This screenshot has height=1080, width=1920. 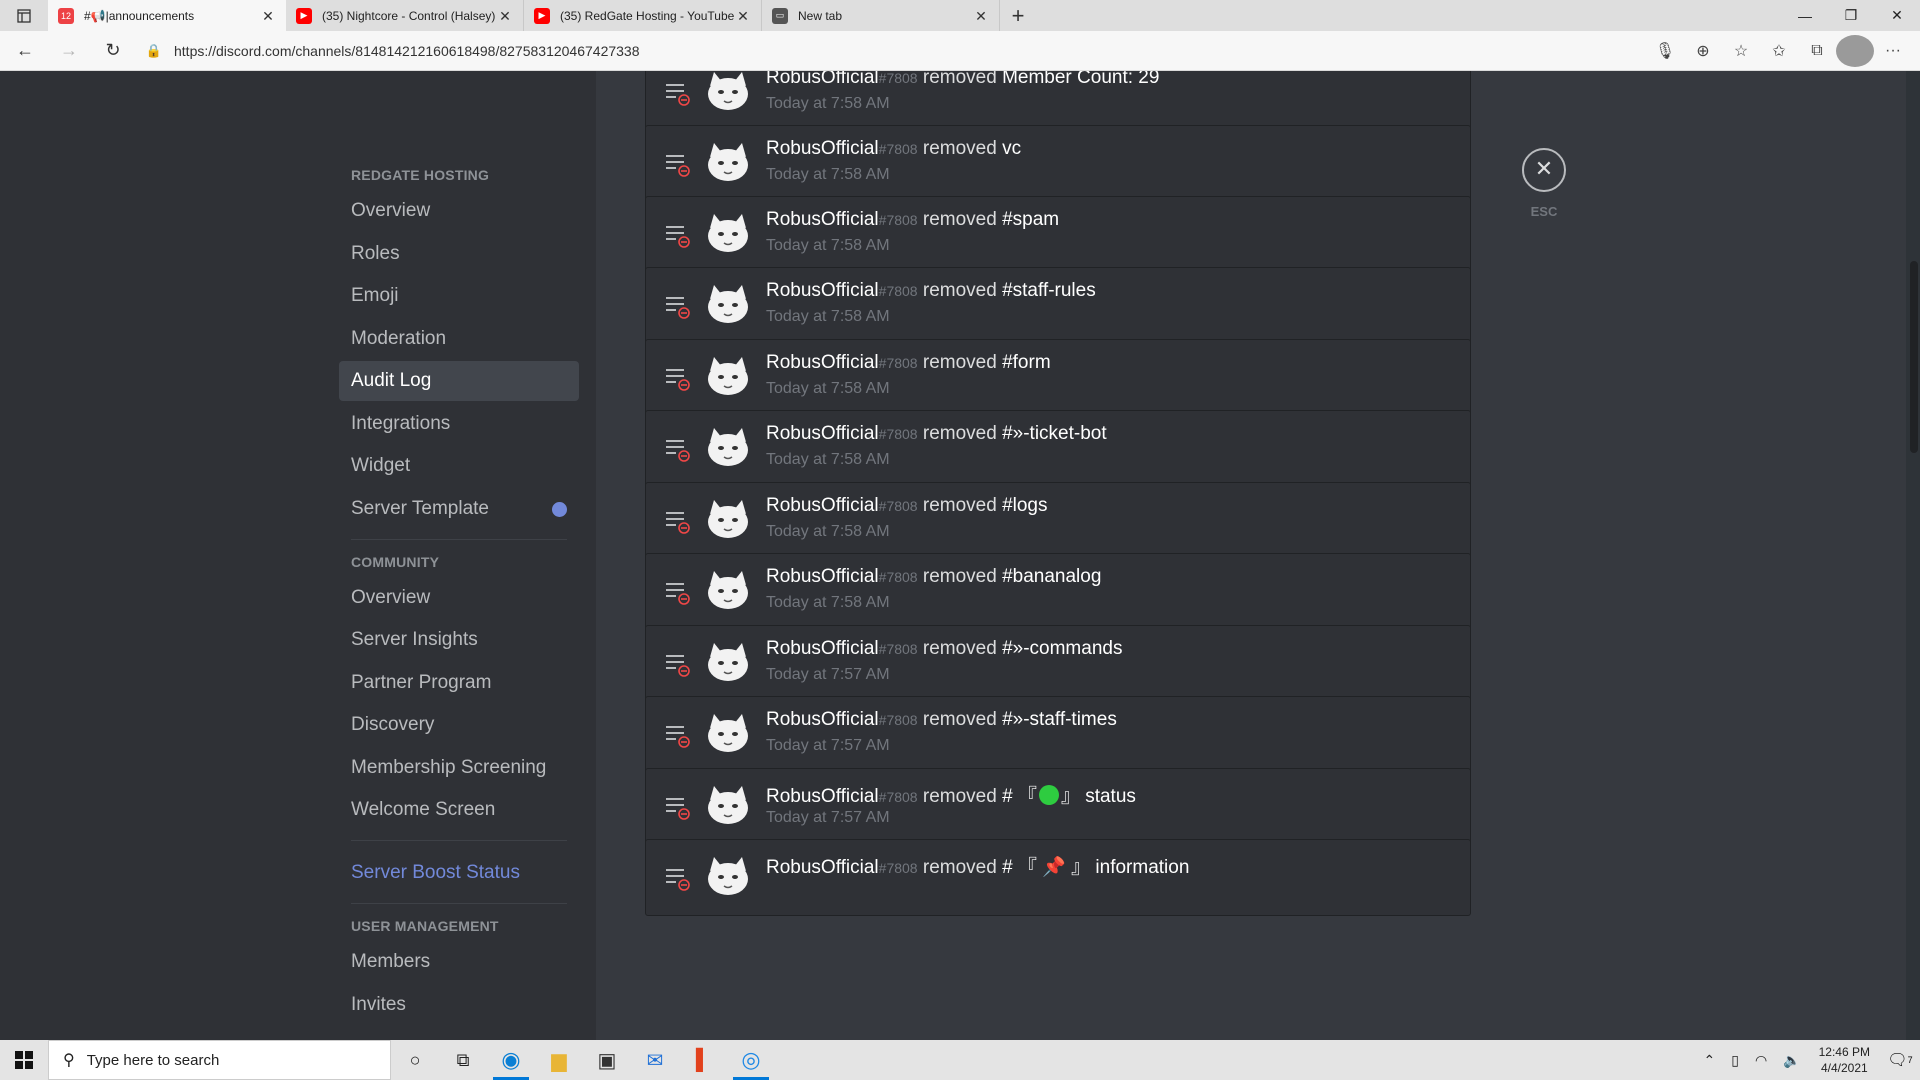 What do you see at coordinates (881, 15) in the screenshot?
I see `browser-tab: ▭ New tab ✕` at bounding box center [881, 15].